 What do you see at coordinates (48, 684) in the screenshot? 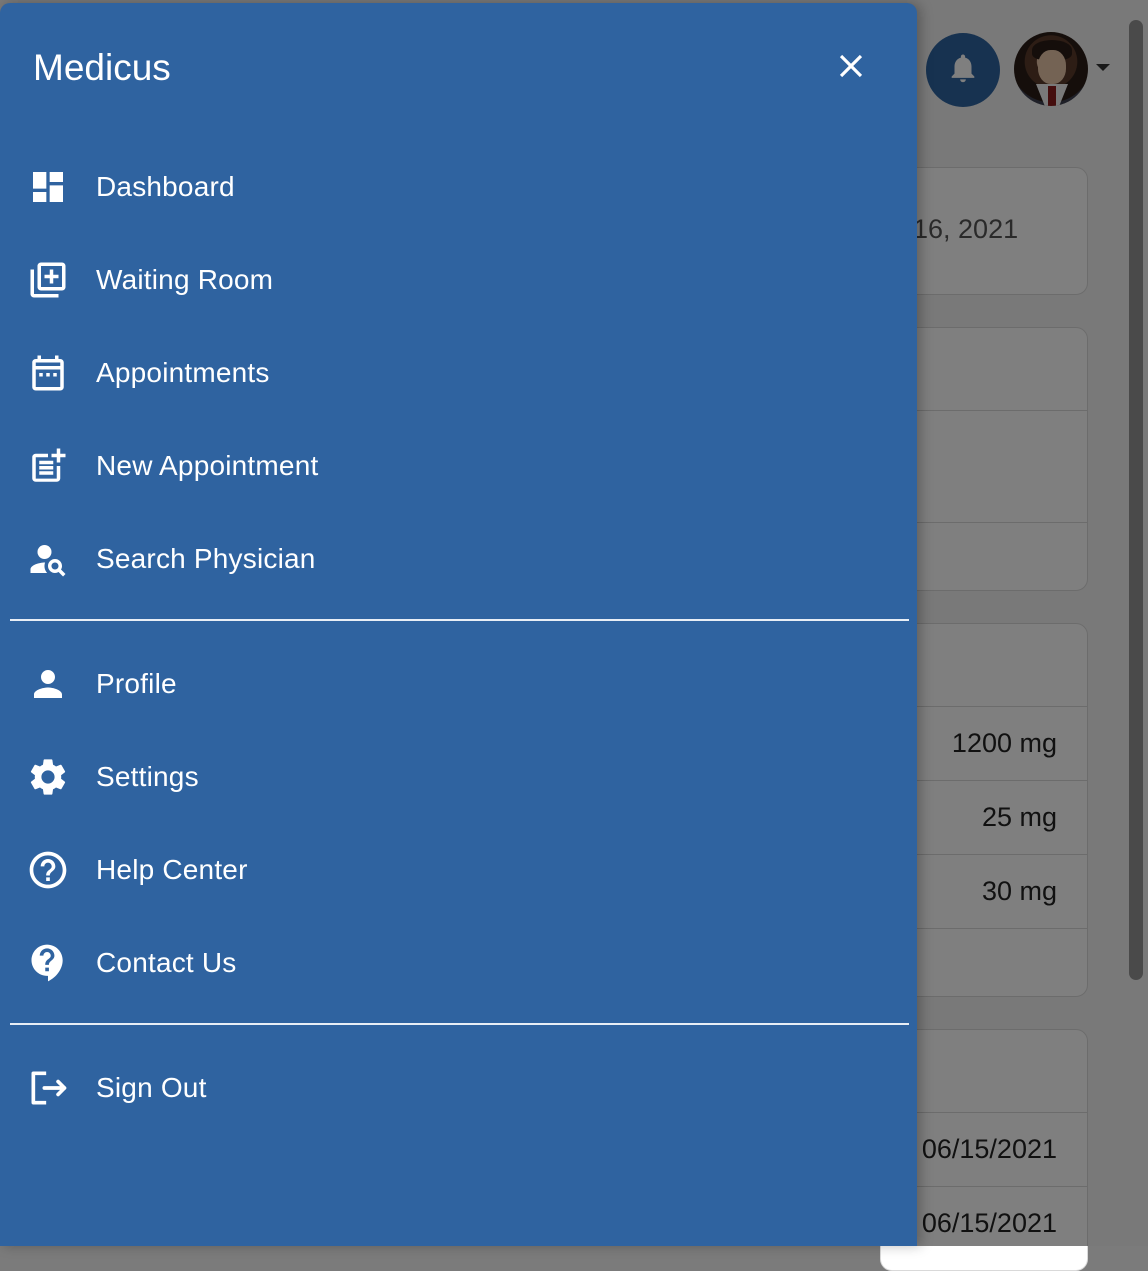
I see `person-icon` at bounding box center [48, 684].